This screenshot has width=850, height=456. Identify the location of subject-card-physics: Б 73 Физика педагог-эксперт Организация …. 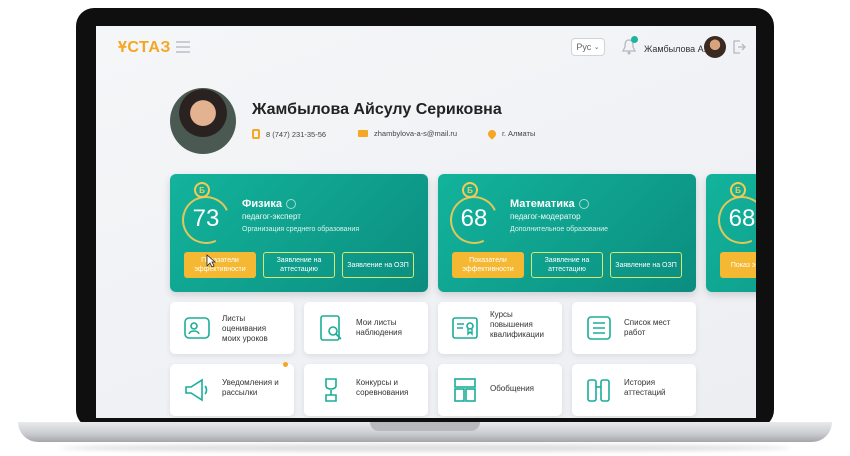
(299, 233).